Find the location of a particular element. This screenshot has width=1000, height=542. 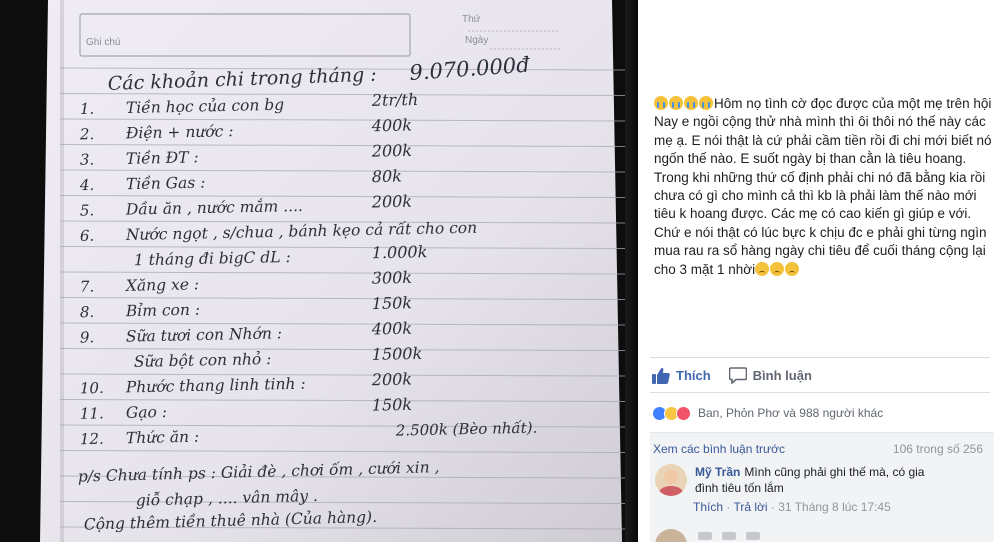

note-item-number: 6. is located at coordinates (87, 236).